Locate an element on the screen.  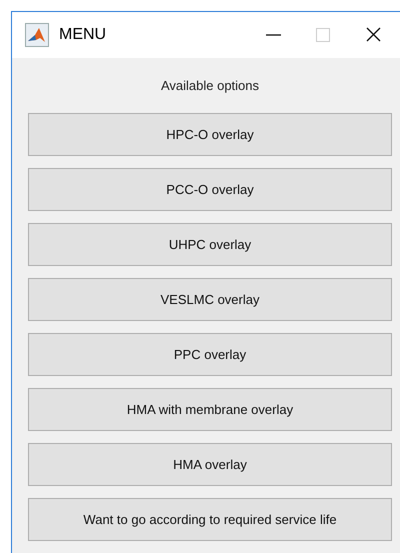
option-button: UHPC overlay is located at coordinates (210, 244).